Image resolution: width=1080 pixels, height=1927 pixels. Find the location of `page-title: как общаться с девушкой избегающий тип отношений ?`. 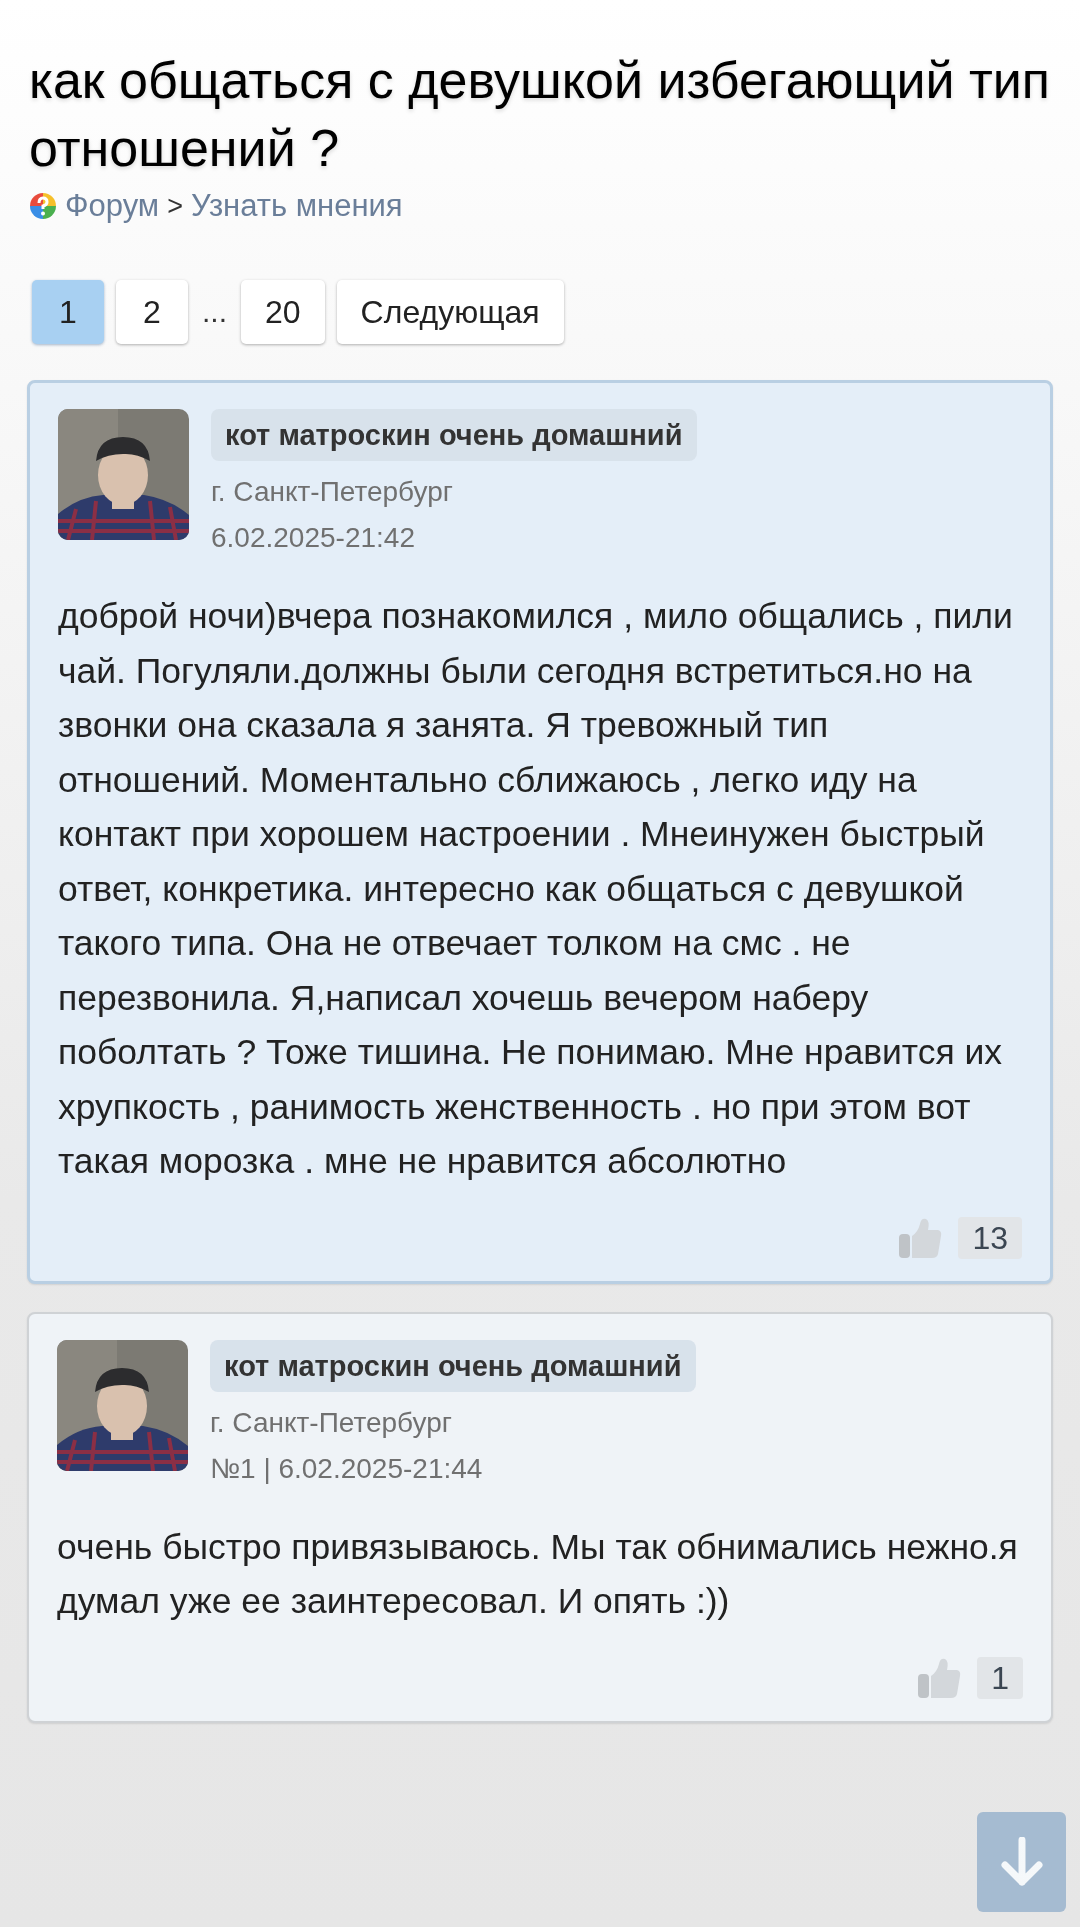

page-title: как общаться с девушкой избегающий тип отношений ? is located at coordinates (540, 114).